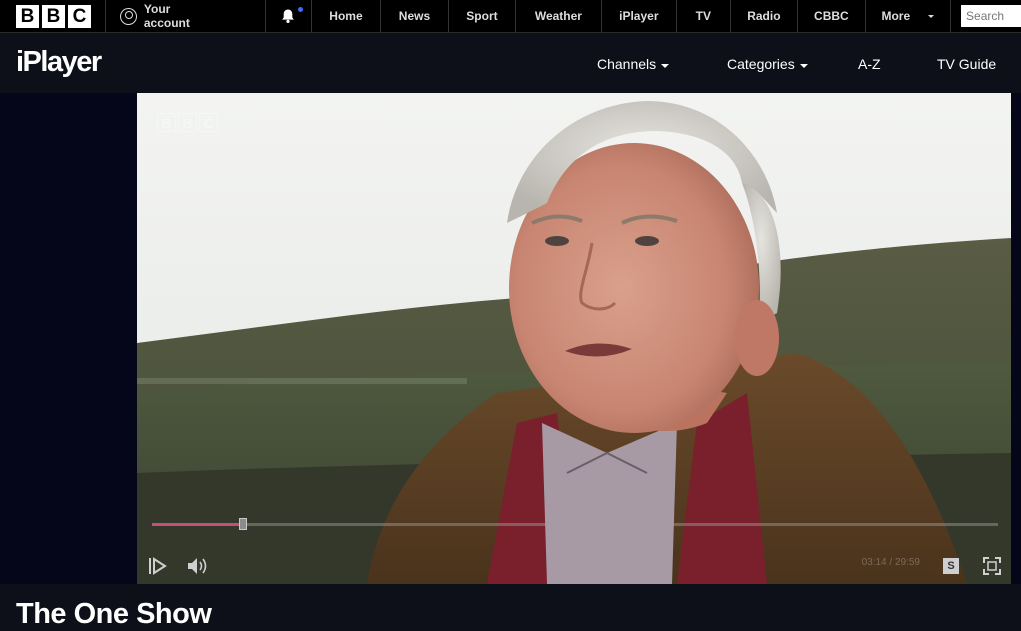 This screenshot has height=631, width=1021. I want to click on volume-icon, so click(198, 566).